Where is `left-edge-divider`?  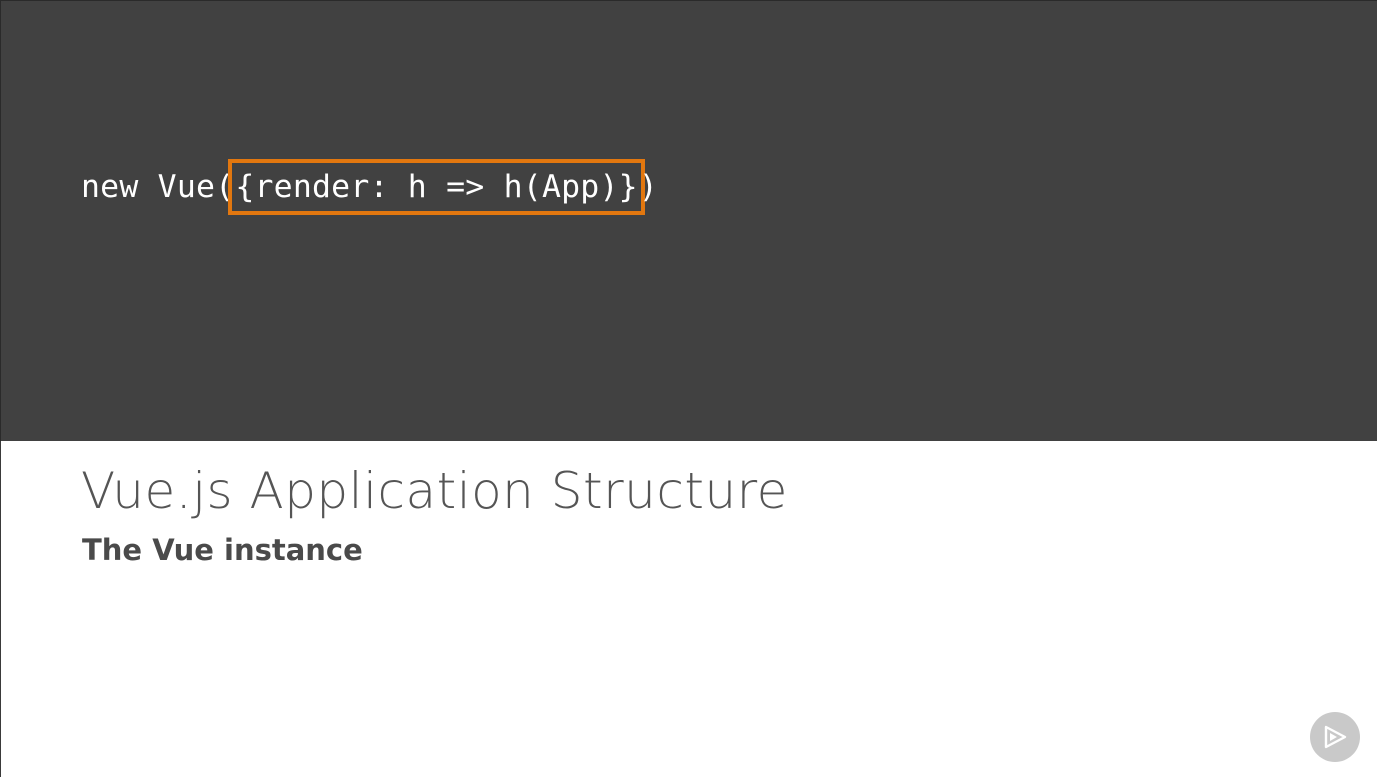
left-edge-divider is located at coordinates (0, 609).